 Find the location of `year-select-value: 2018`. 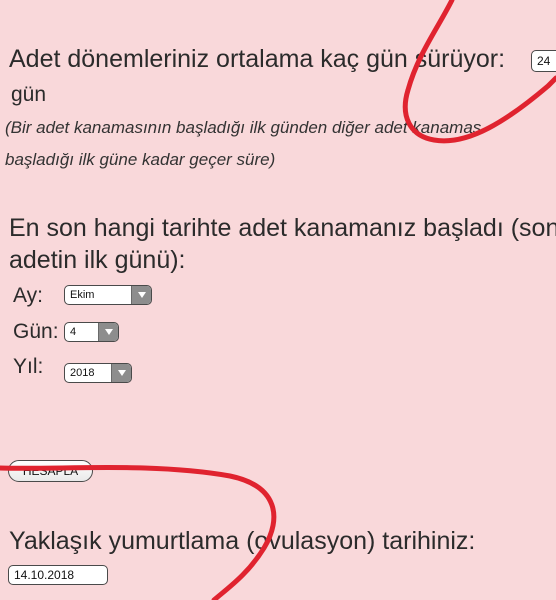

year-select-value: 2018 is located at coordinates (82, 373).